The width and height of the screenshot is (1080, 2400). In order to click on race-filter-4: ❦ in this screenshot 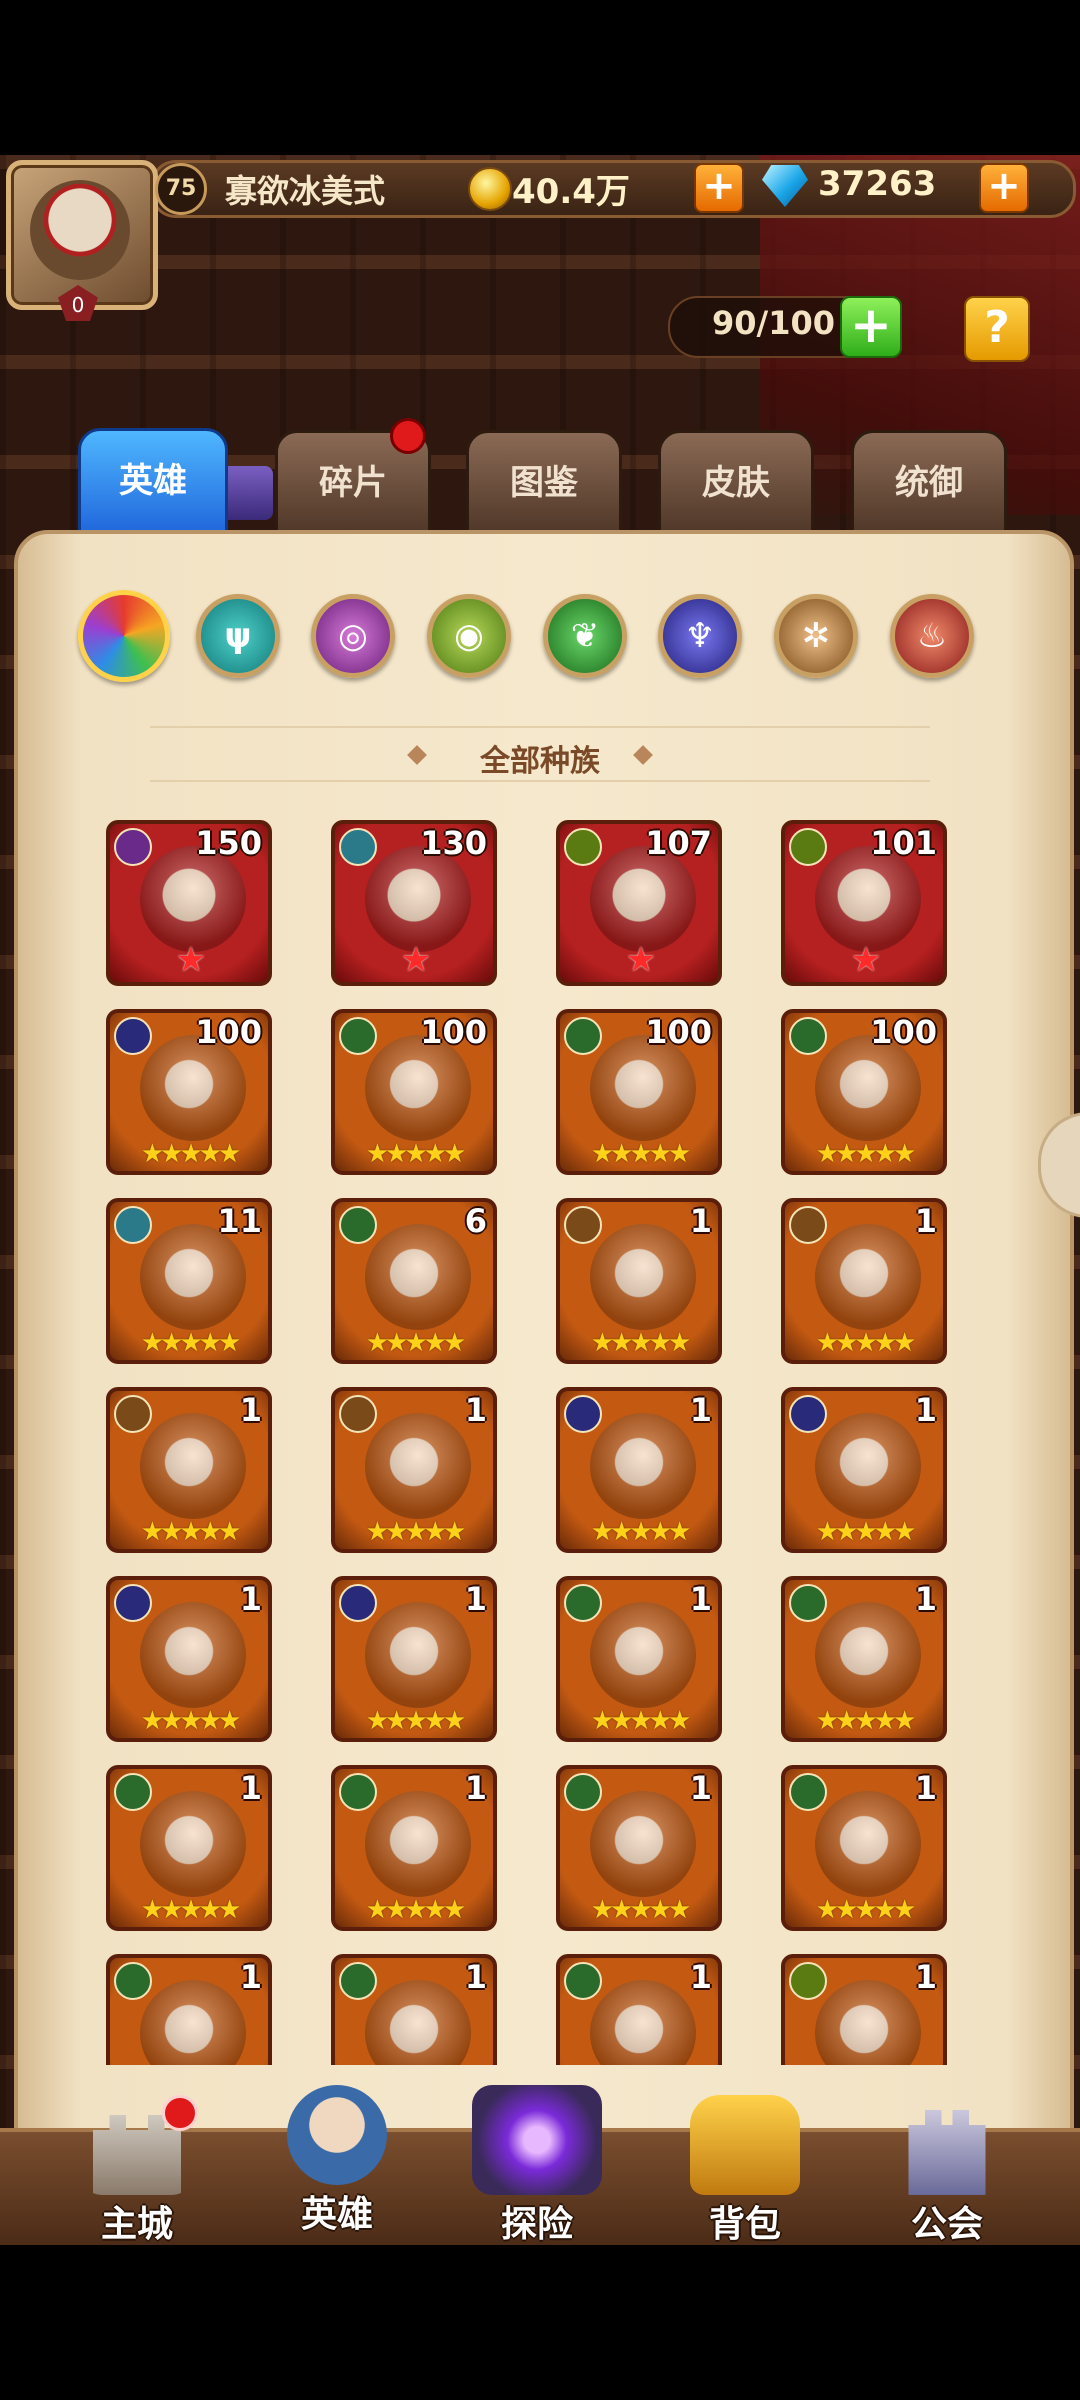, I will do `click(585, 636)`.